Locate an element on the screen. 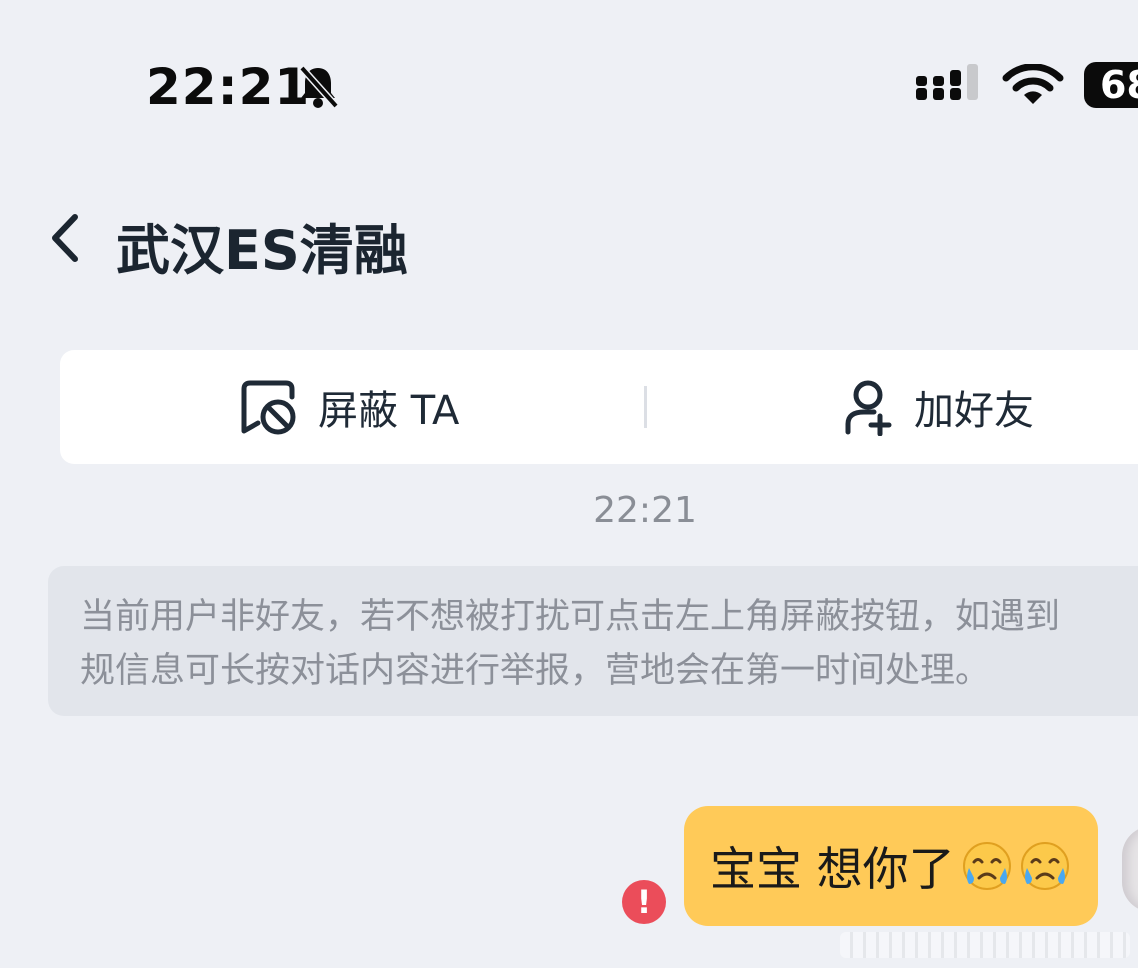  add-friend-label: 加好友 is located at coordinates (974, 411).